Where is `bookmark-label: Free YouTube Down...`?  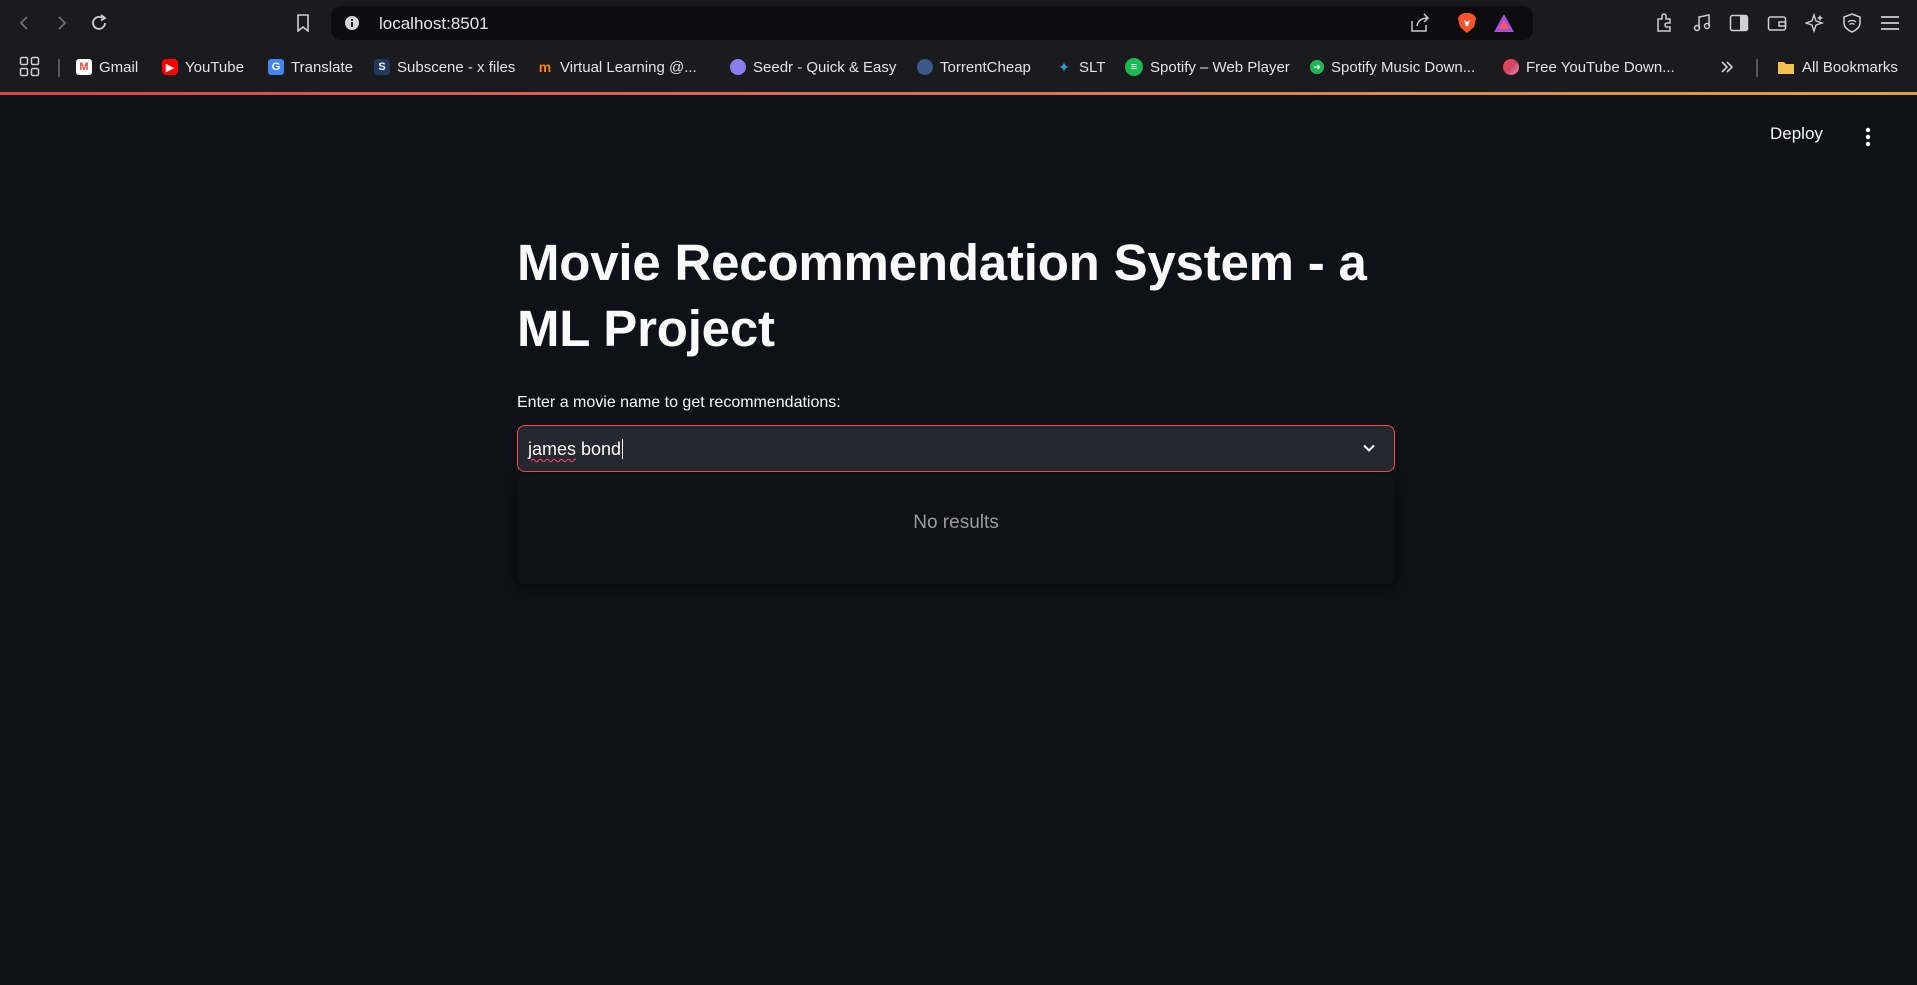 bookmark-label: Free YouTube Down... is located at coordinates (1600, 67).